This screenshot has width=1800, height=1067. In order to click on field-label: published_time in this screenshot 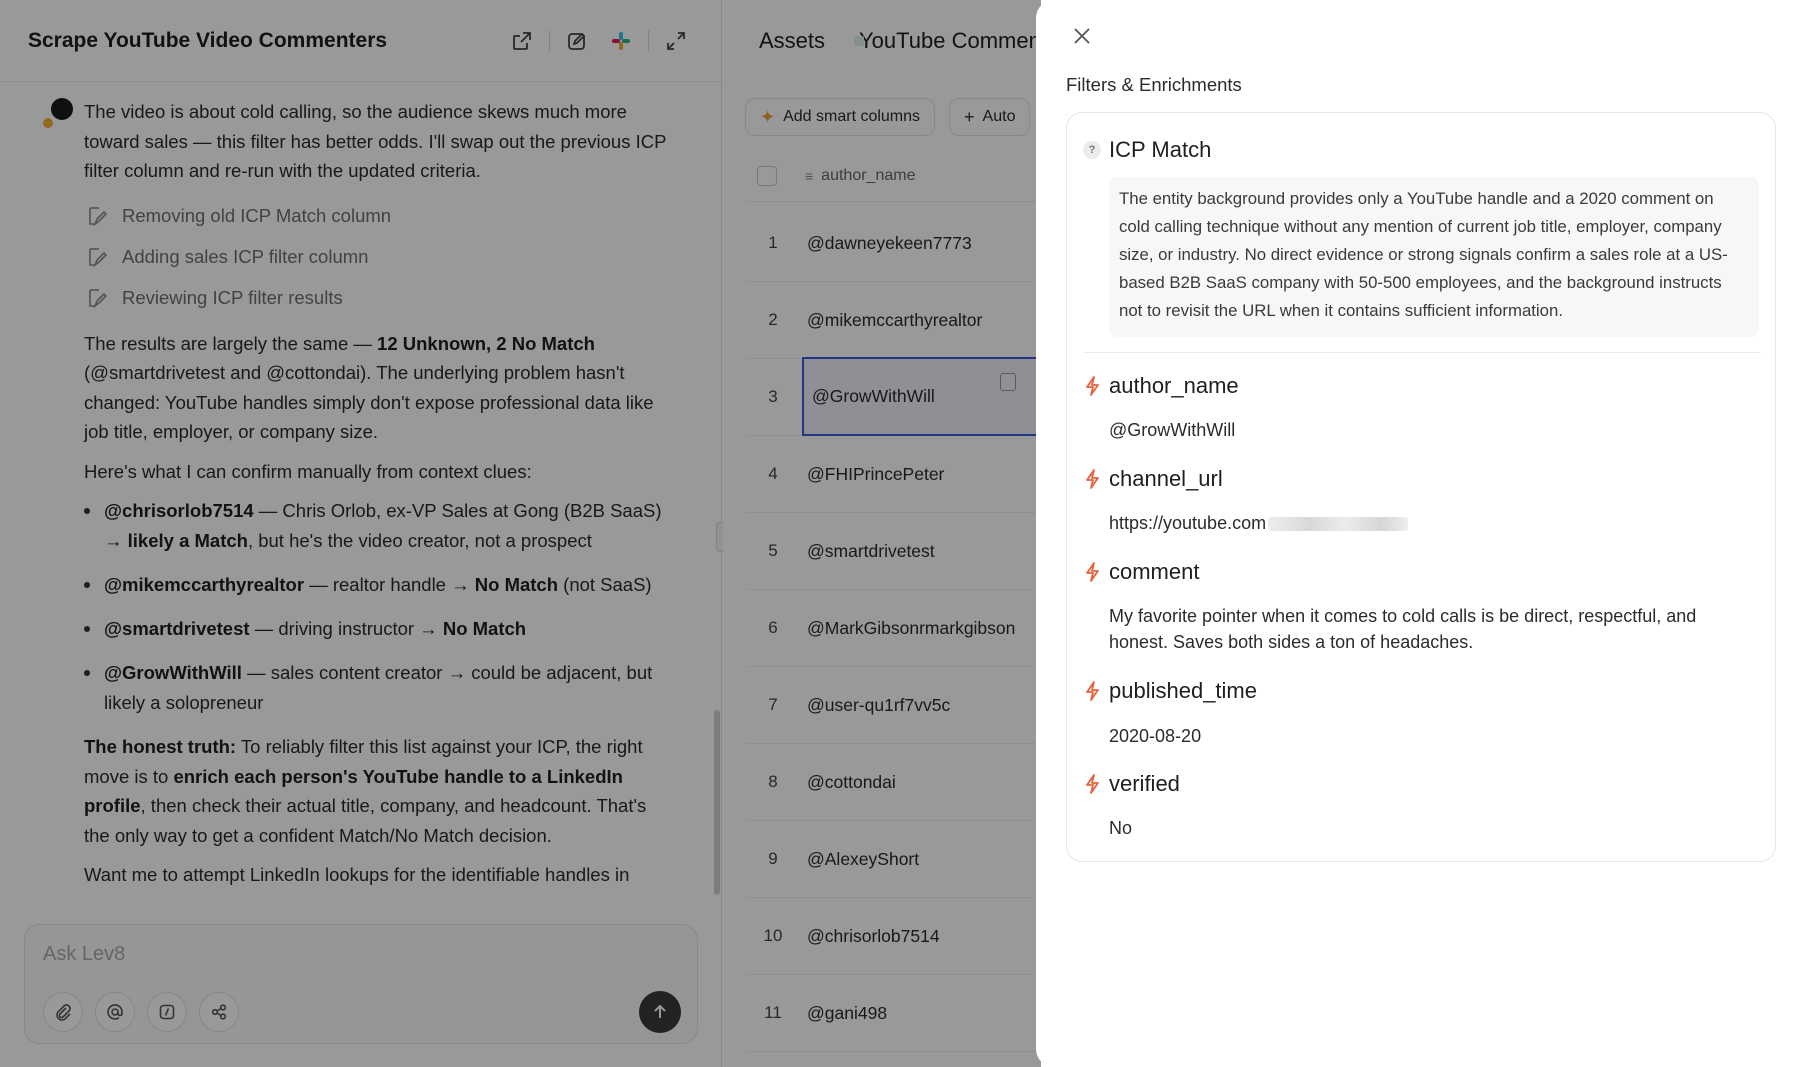, I will do `click(1183, 690)`.